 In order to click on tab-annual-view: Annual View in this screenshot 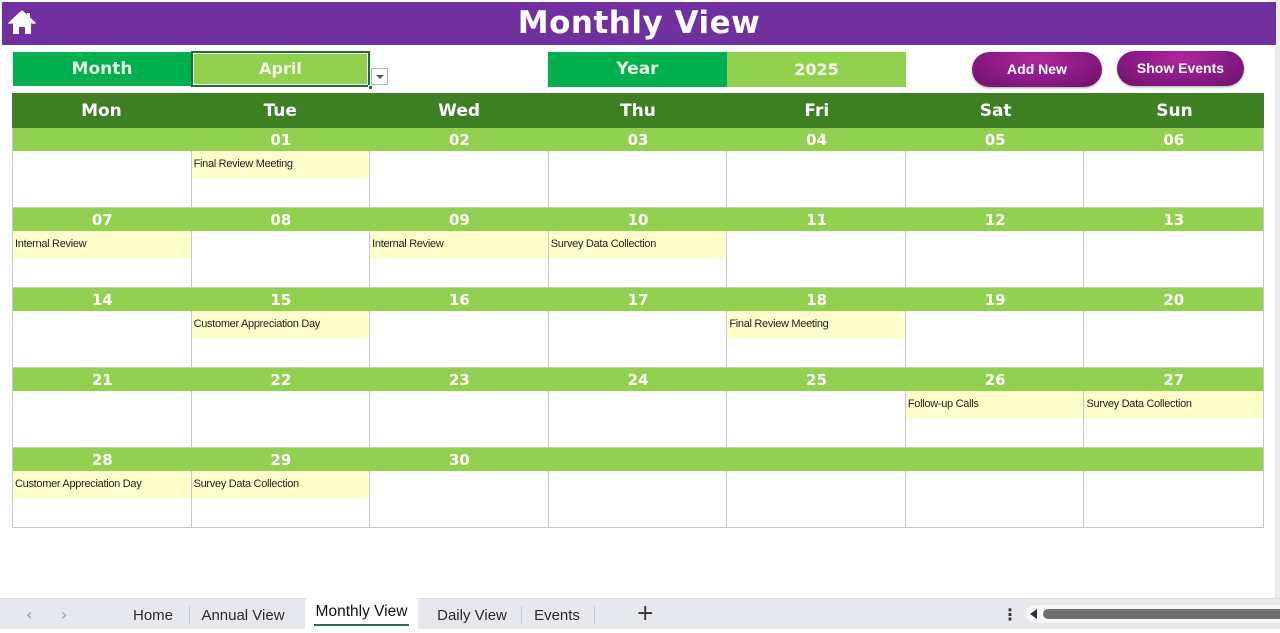, I will do `click(243, 614)`.